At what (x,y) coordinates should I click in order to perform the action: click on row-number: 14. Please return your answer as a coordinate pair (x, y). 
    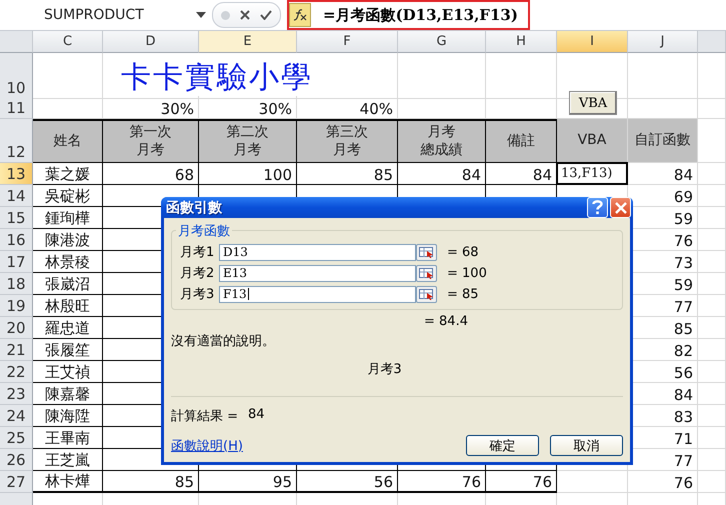
    Looking at the image, I should click on (16, 196).